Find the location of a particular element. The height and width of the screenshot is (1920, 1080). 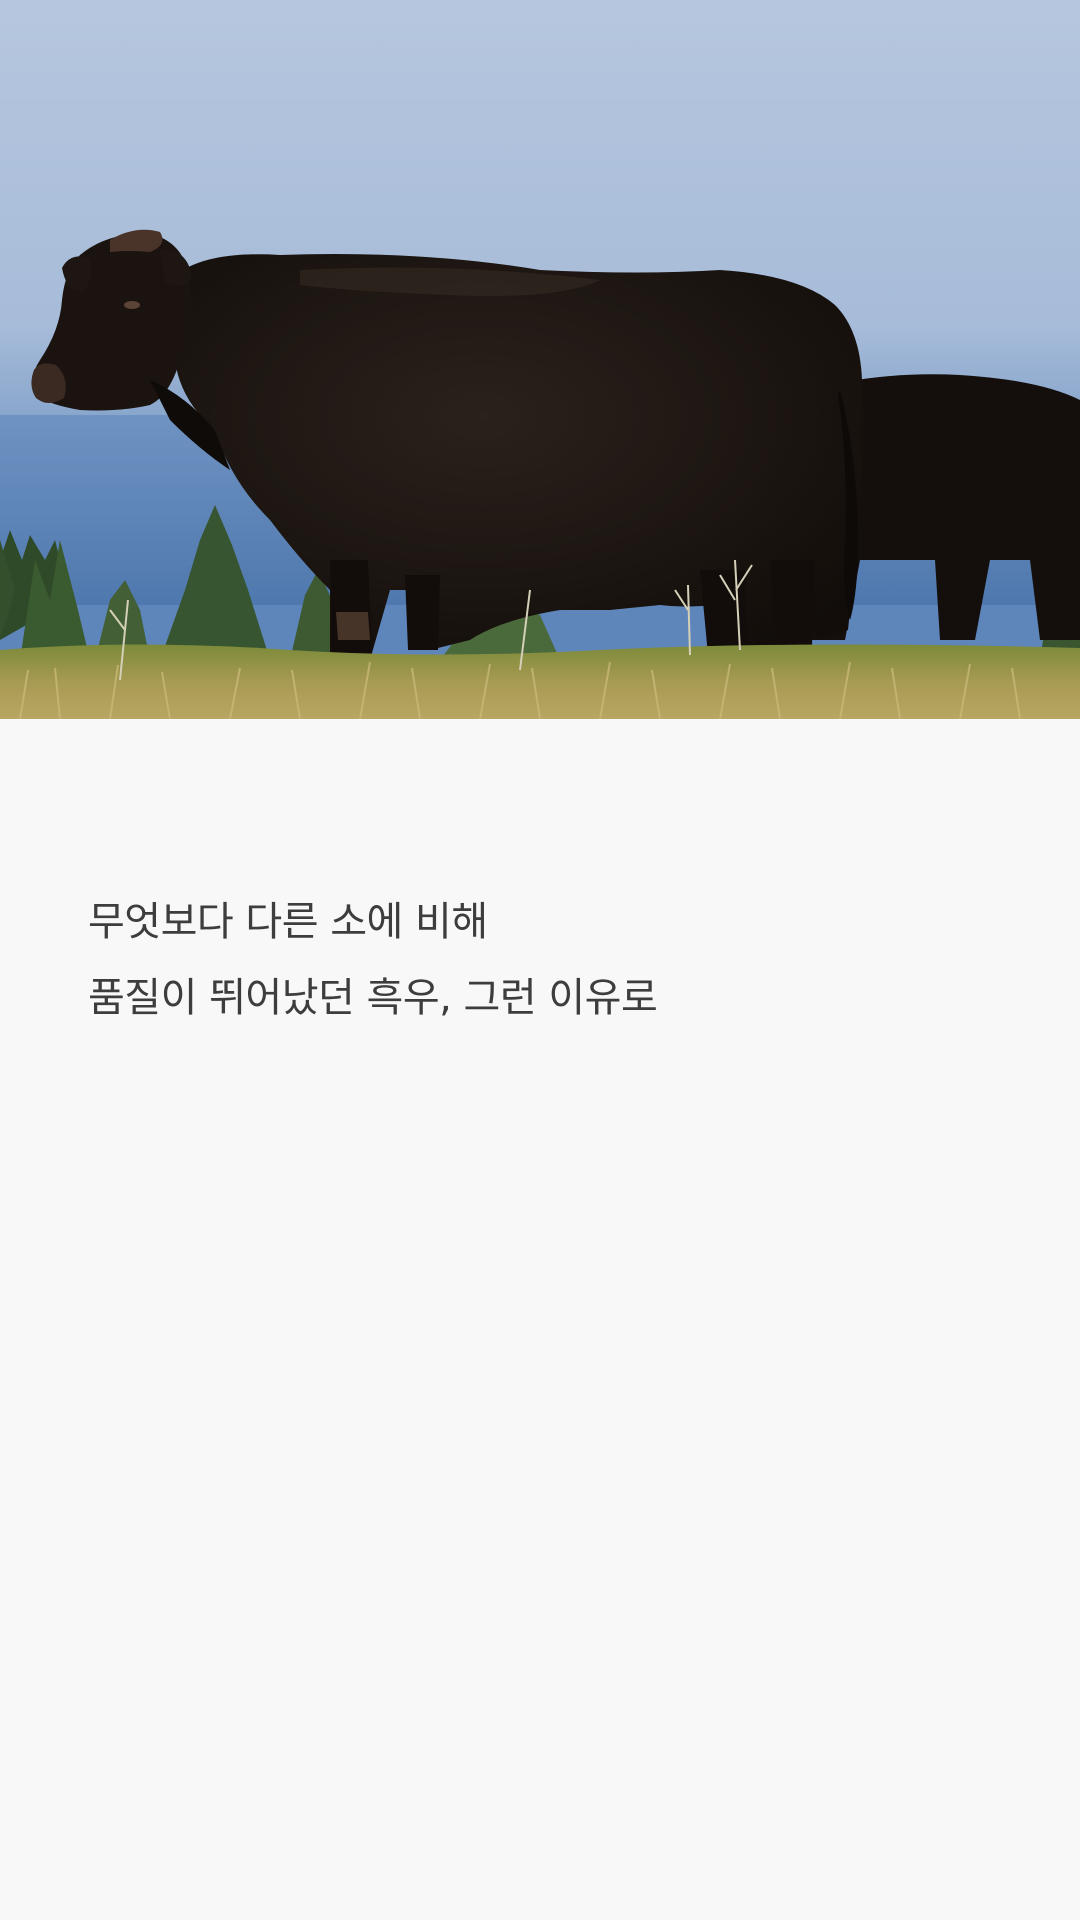

grass is located at coordinates (540, 681).